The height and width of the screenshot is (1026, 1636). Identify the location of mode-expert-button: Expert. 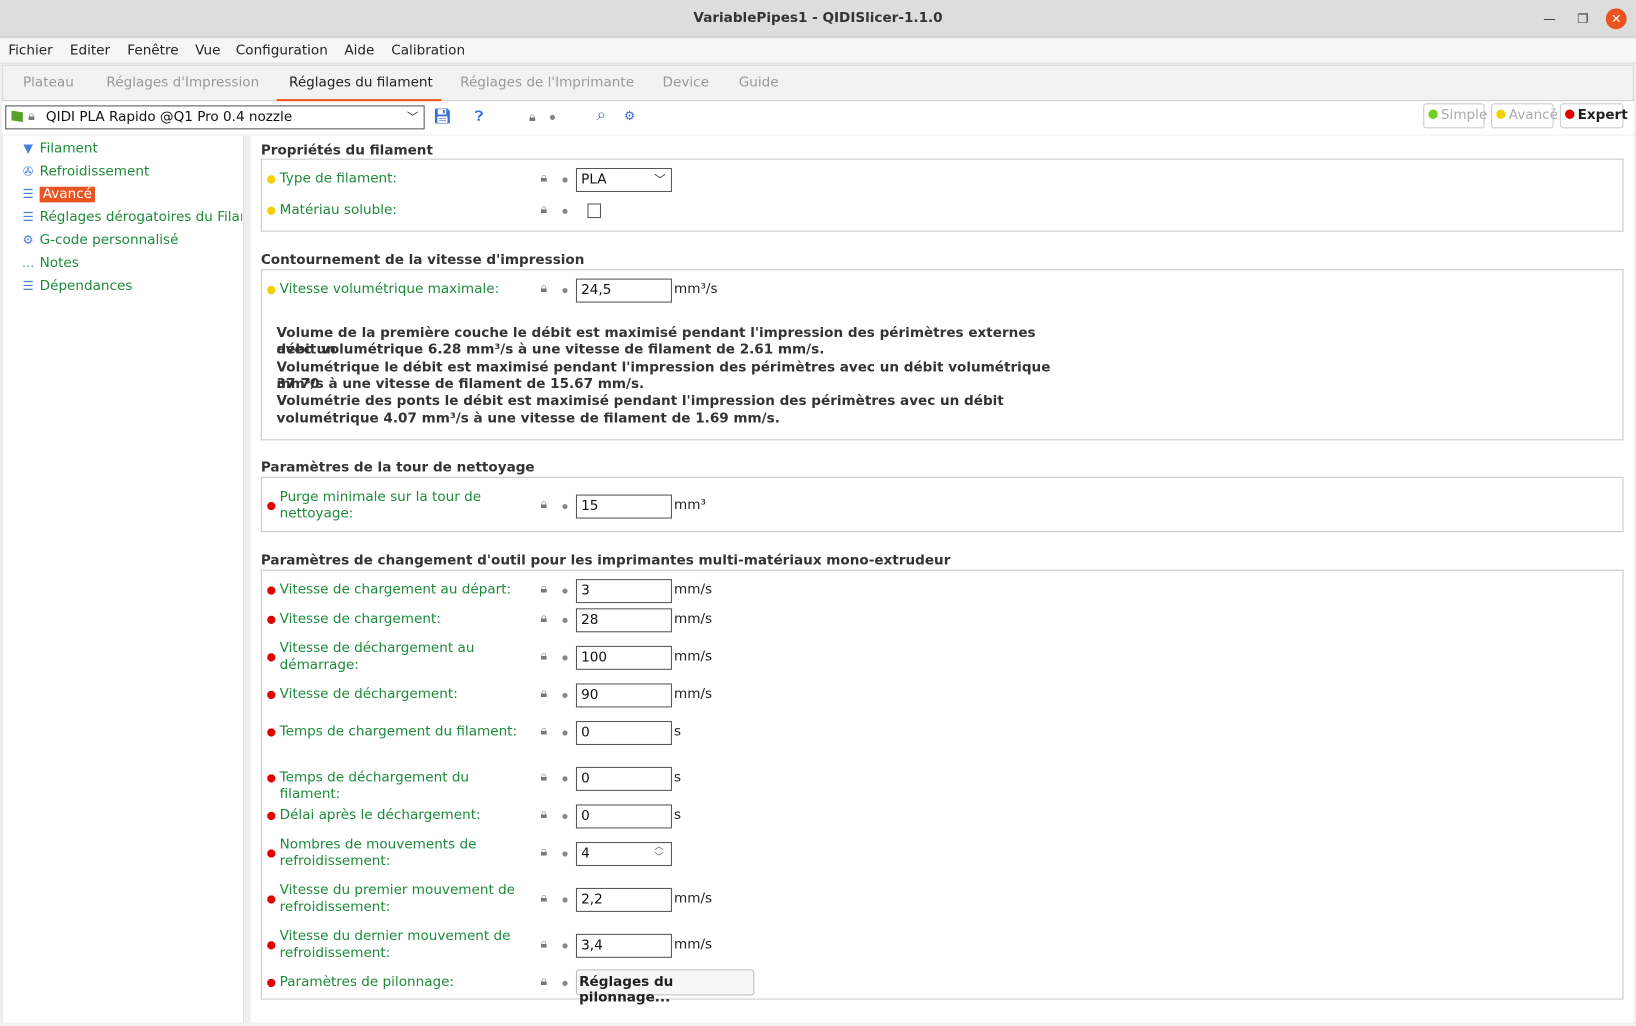
(1593, 116).